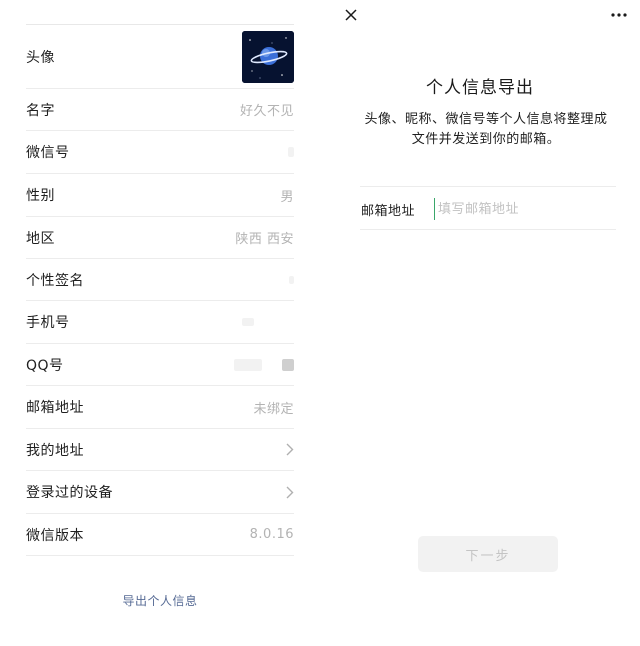  Describe the element at coordinates (264, 239) in the screenshot. I see `region-value: 陕西 西安` at that location.